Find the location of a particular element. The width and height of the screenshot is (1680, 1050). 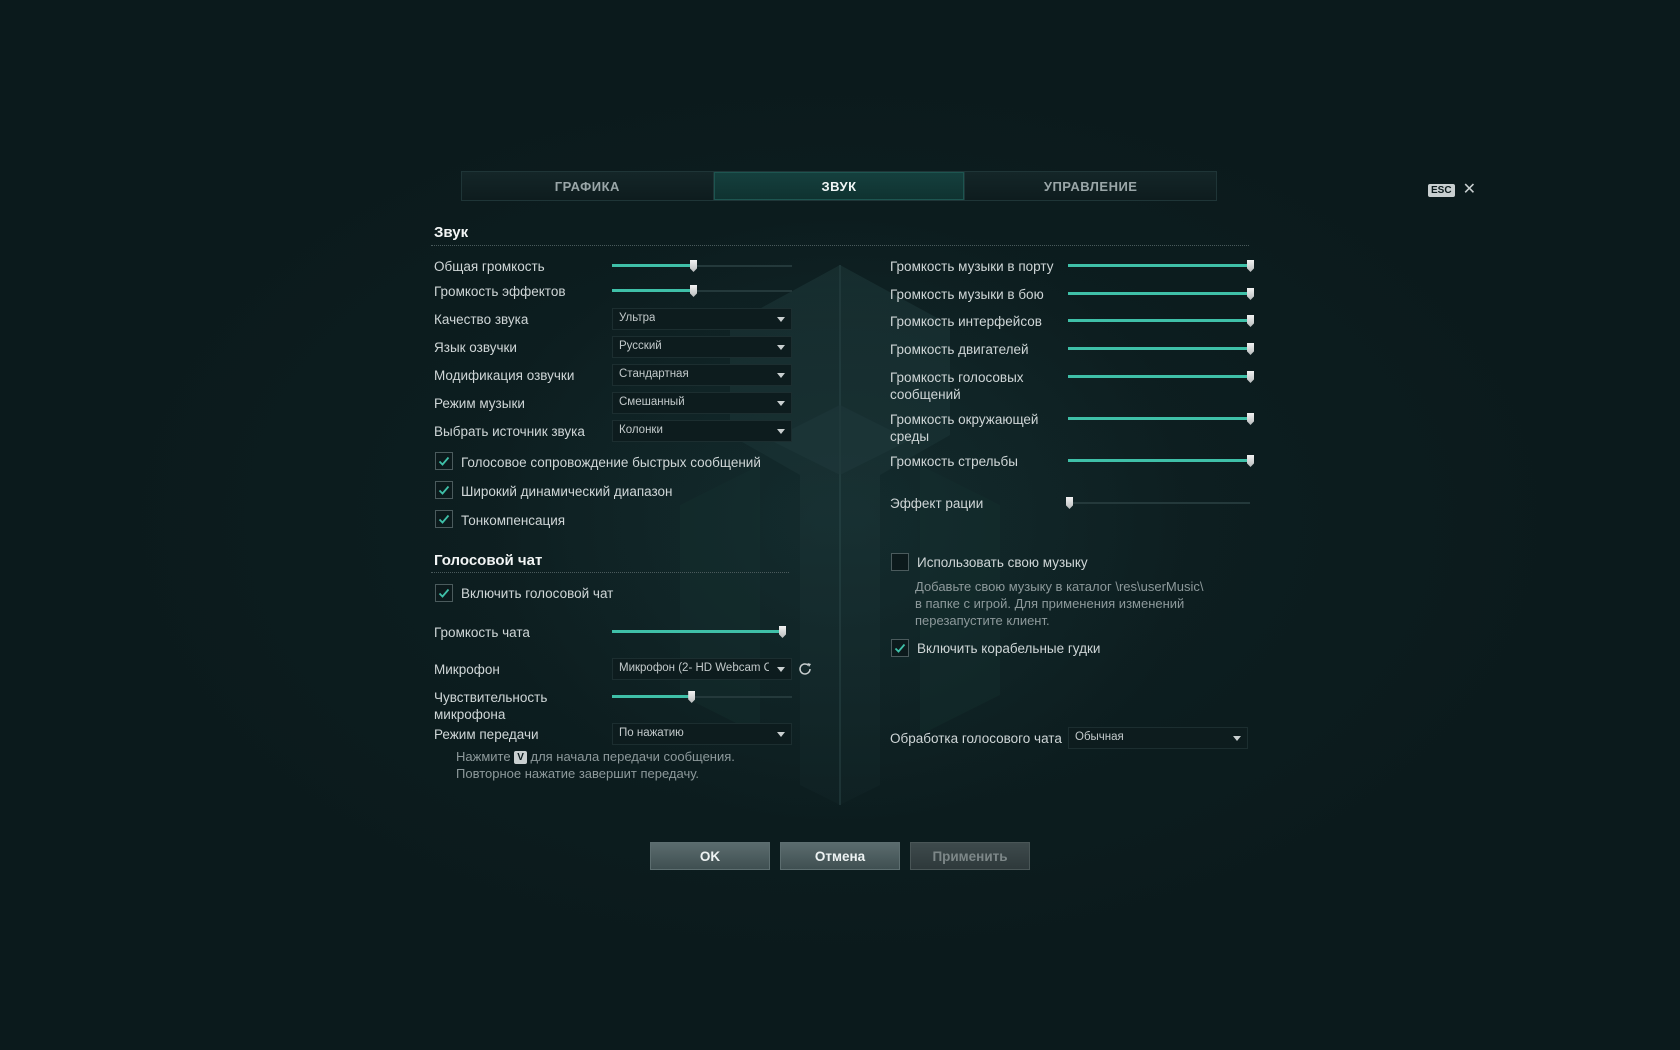

effects-volume-slider is located at coordinates (702, 291).